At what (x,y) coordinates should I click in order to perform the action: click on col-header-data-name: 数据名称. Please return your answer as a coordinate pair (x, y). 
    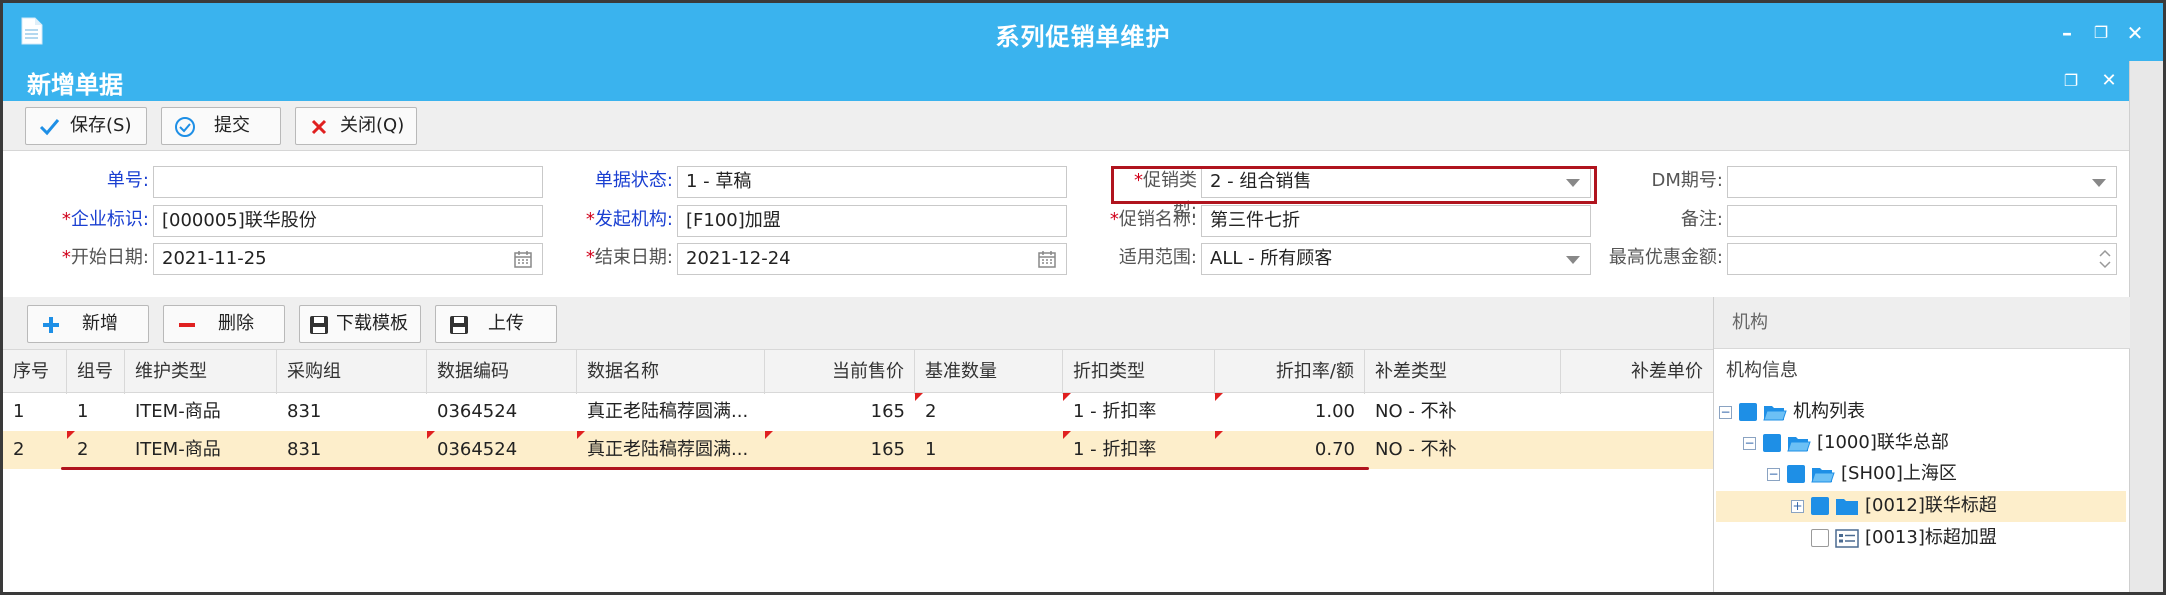
    Looking at the image, I should click on (671, 372).